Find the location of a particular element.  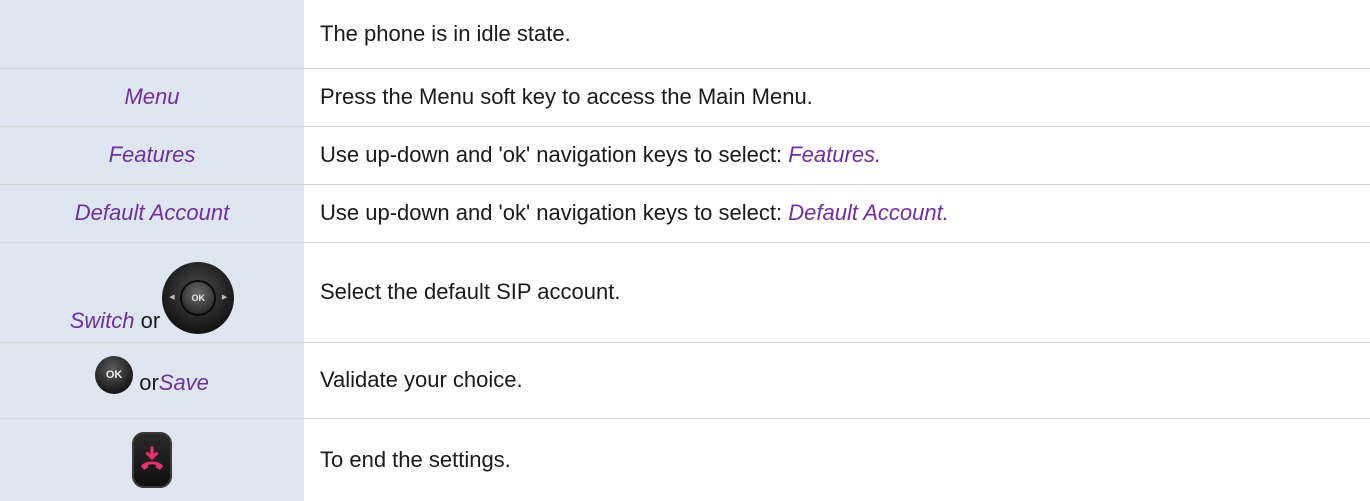

nav-left-arrow-icon: ◀ is located at coordinates (172, 297).